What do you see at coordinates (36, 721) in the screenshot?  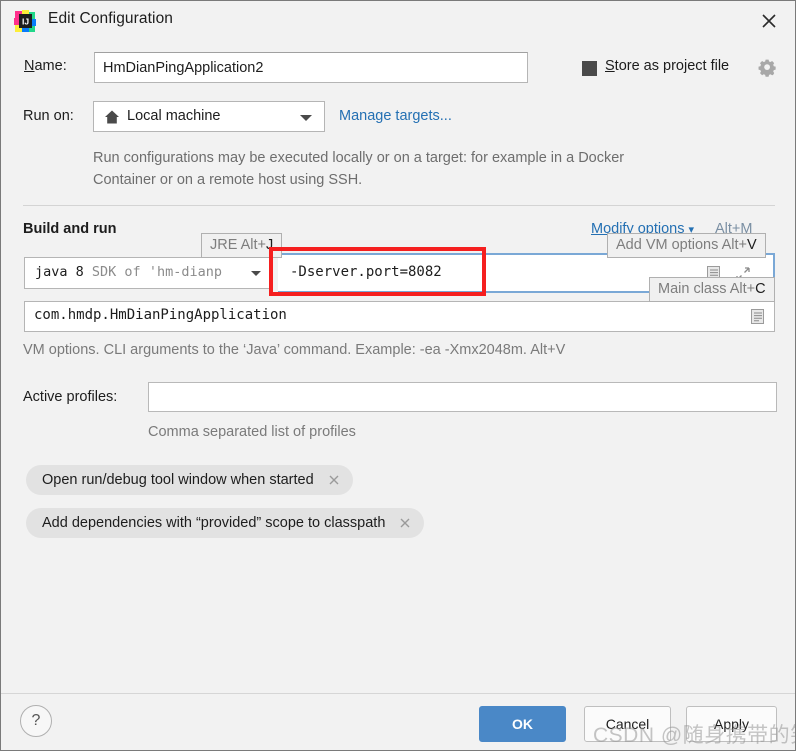 I see `help-button: ?` at bounding box center [36, 721].